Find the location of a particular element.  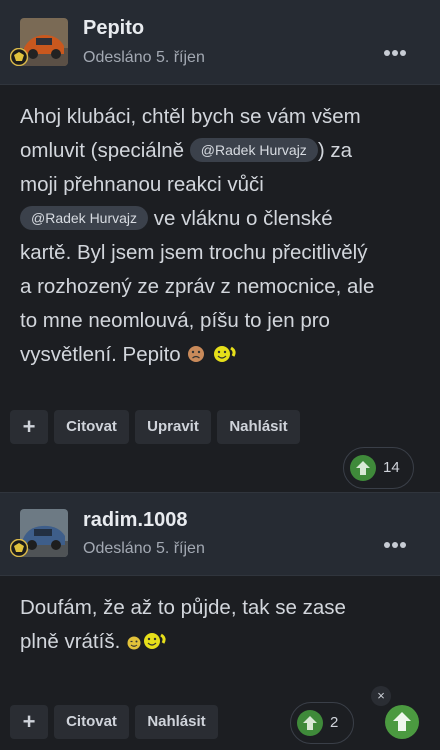

sad-face-emoji-icon is located at coordinates (196, 358).